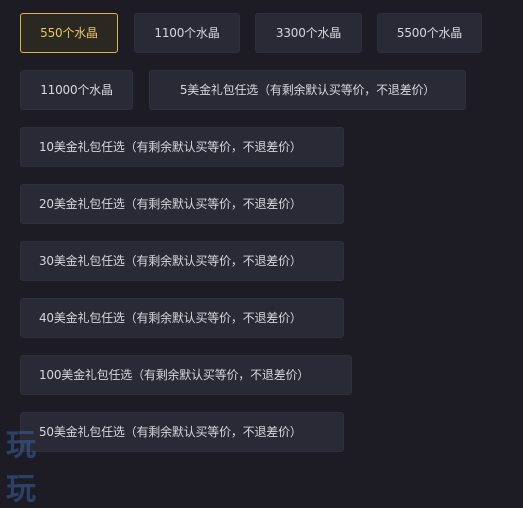 The height and width of the screenshot is (508, 523). I want to click on option-3300-crystals: 3300个水晶, so click(308, 33).